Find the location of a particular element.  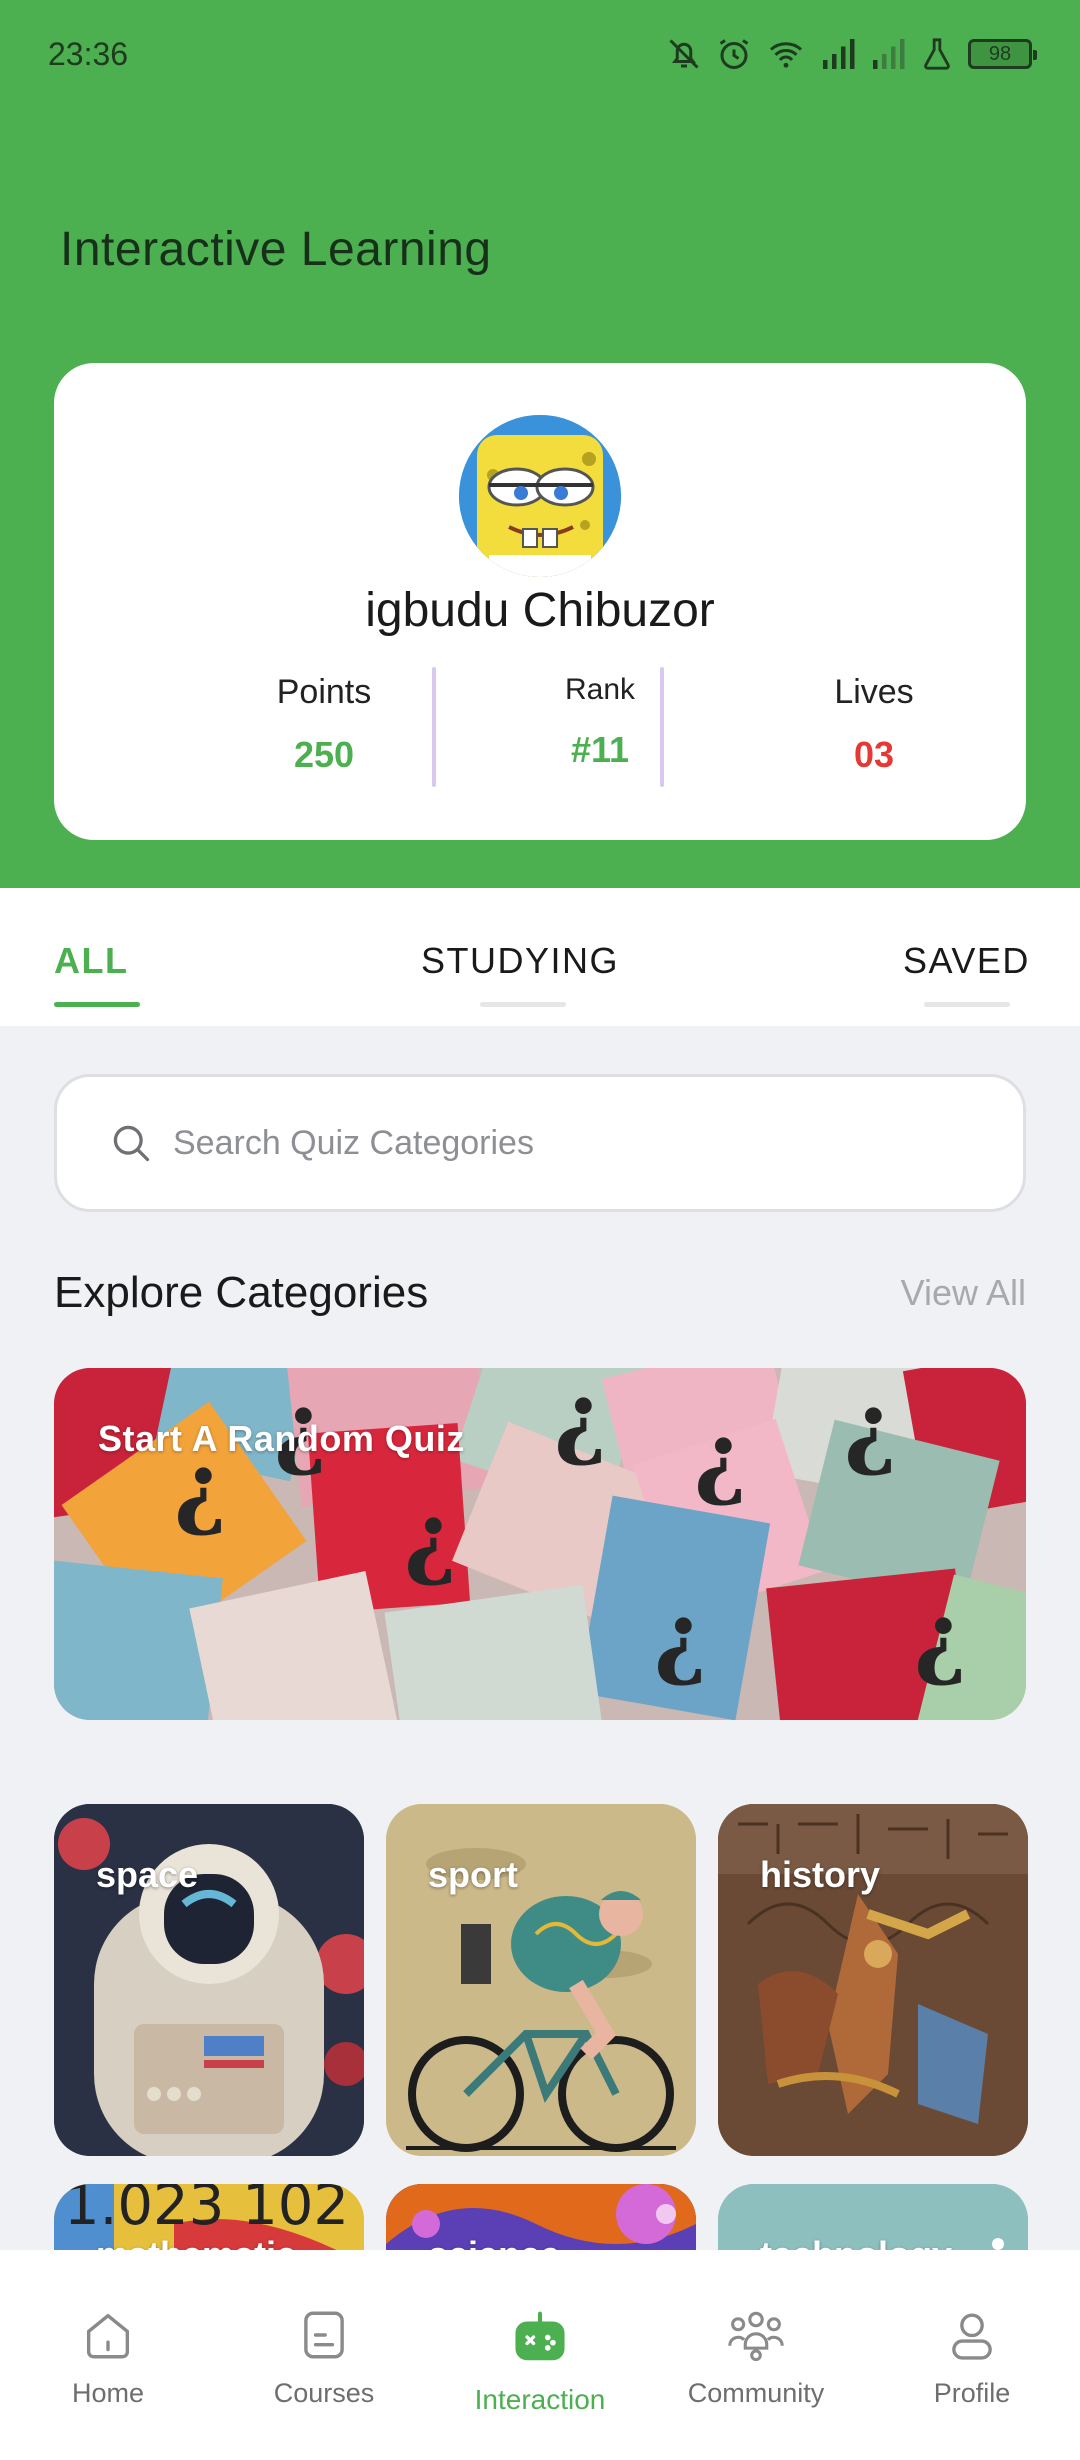

random-quiz-label: Start A Random Quiz is located at coordinates (281, 1438).